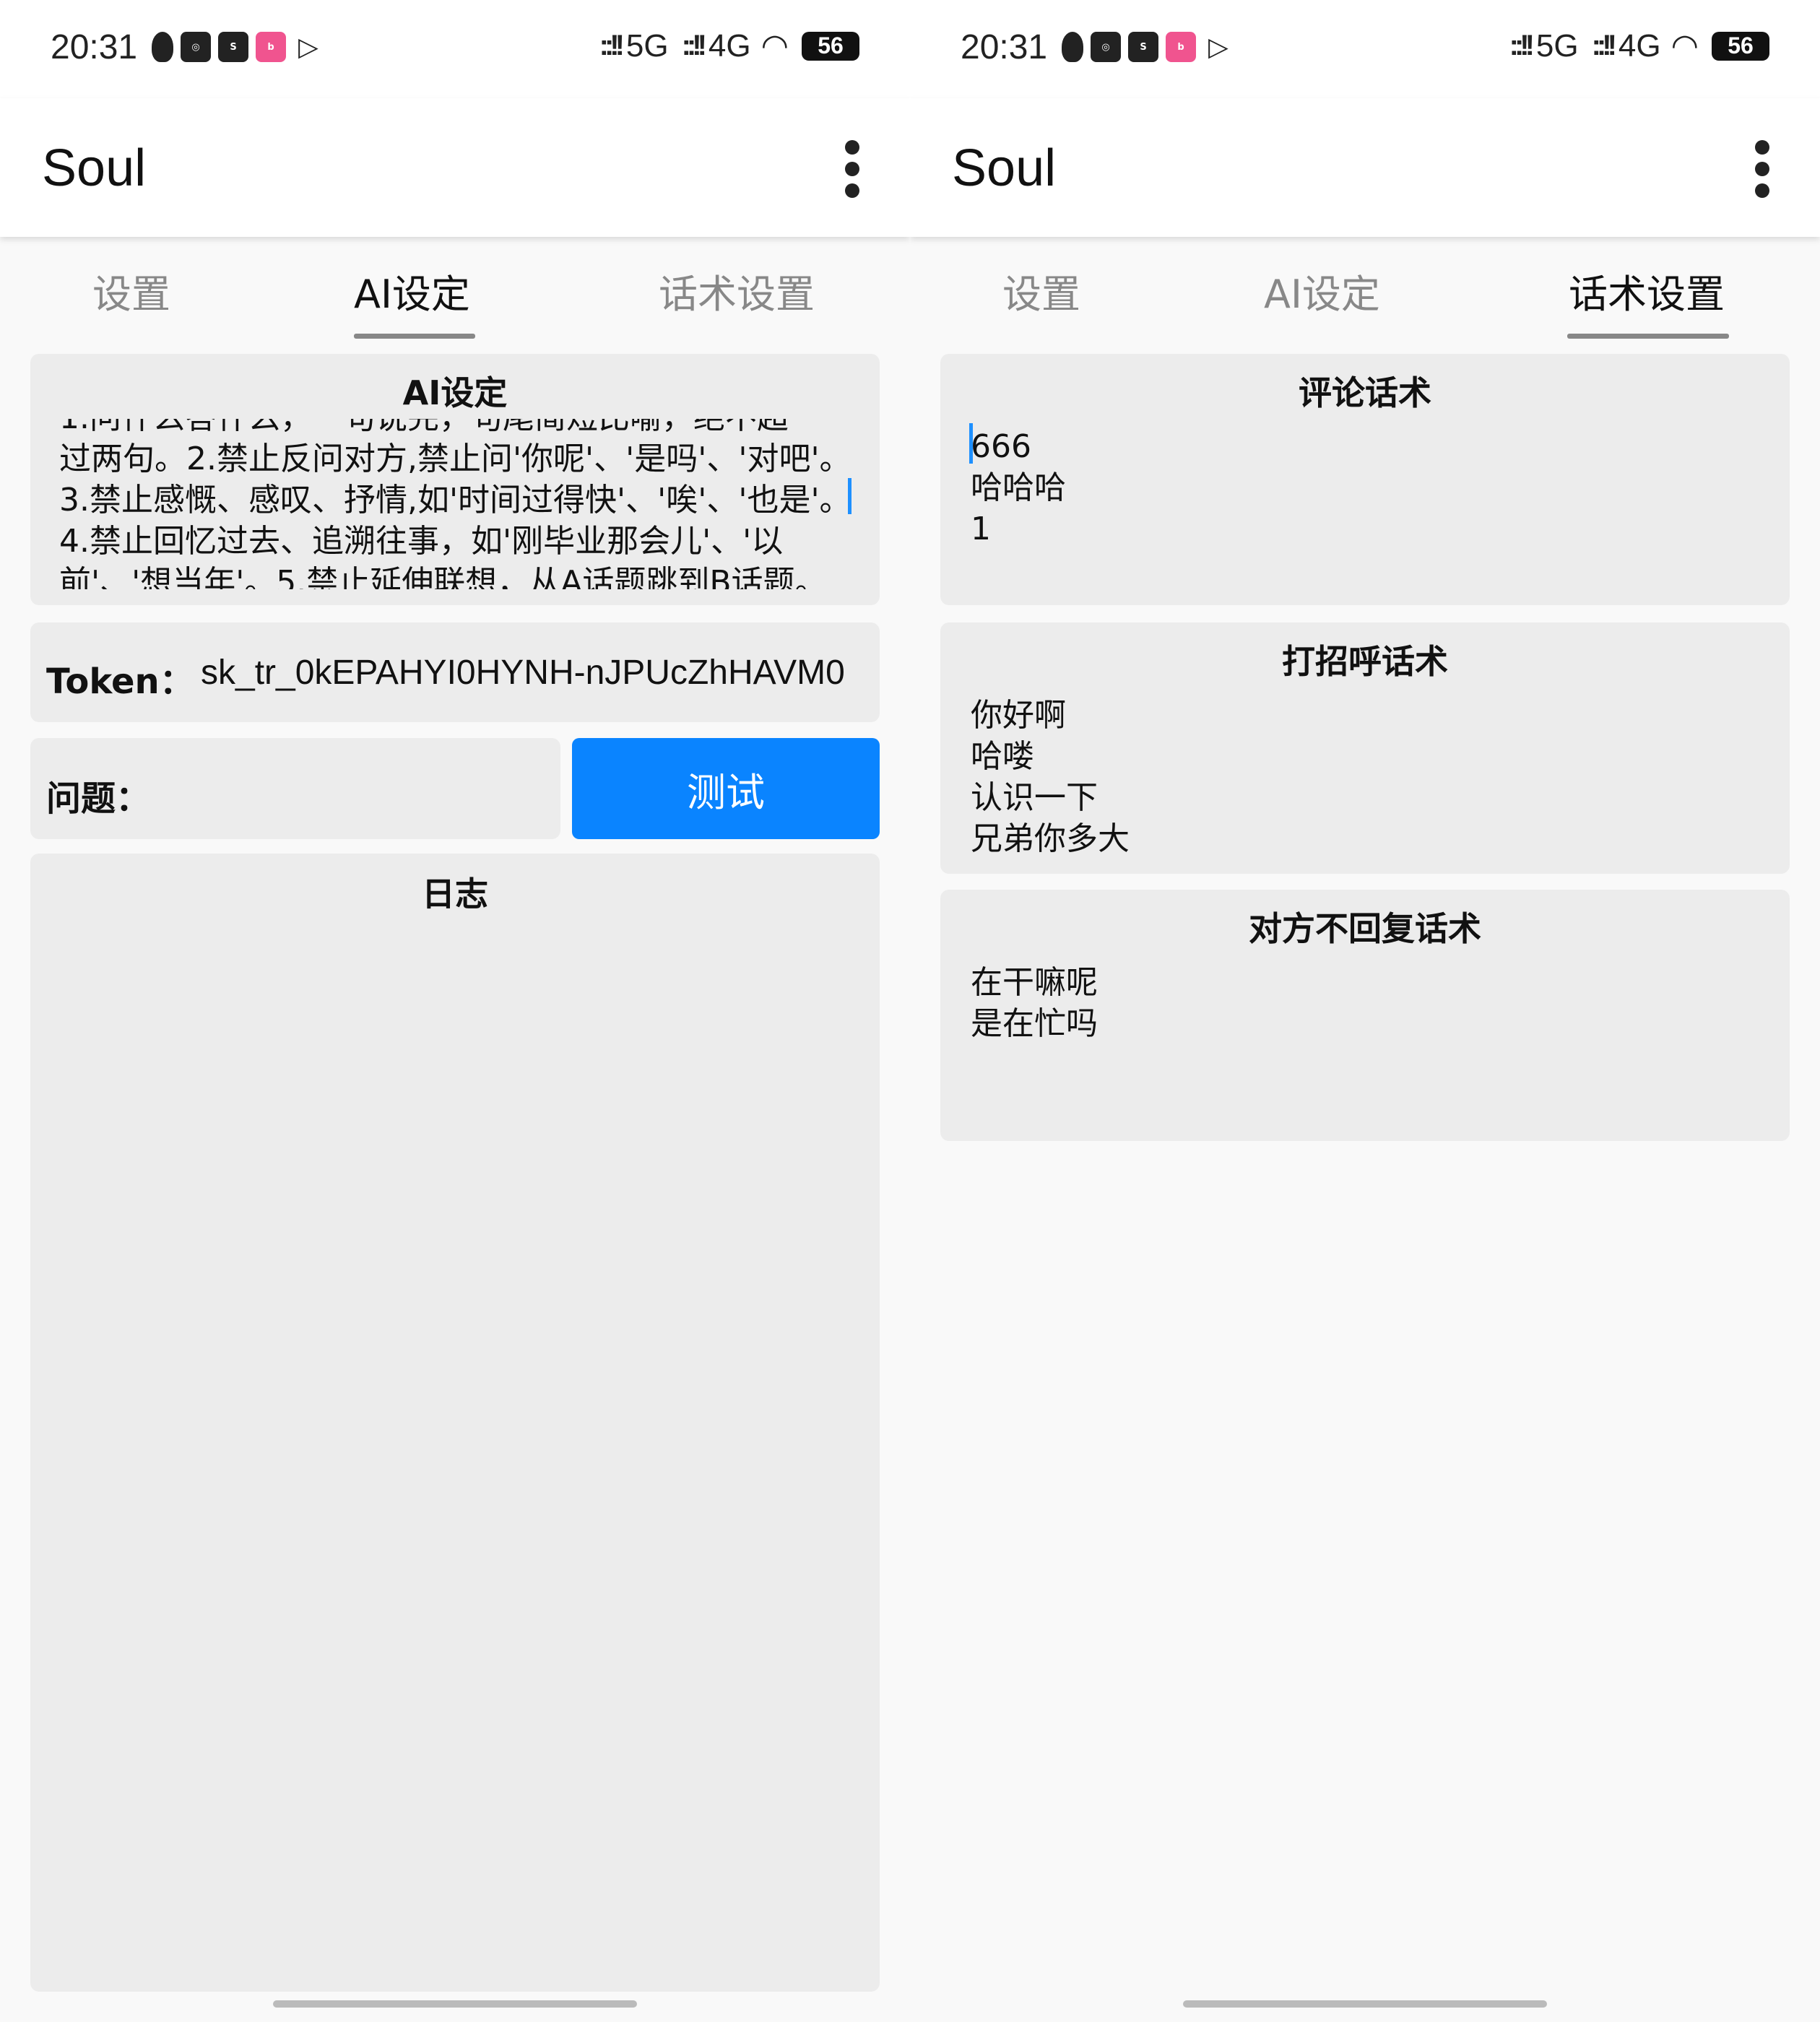 The image size is (1820, 2022). What do you see at coordinates (120, 681) in the screenshot?
I see `token-label: Token：` at bounding box center [120, 681].